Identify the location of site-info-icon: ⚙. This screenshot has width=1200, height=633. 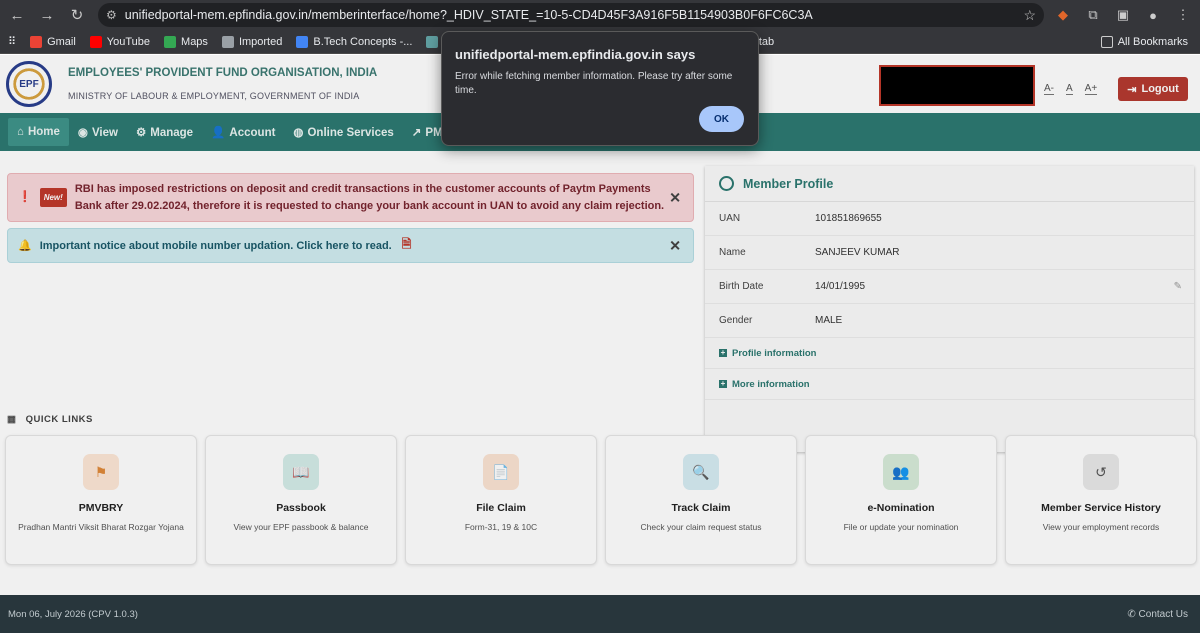
(111, 15).